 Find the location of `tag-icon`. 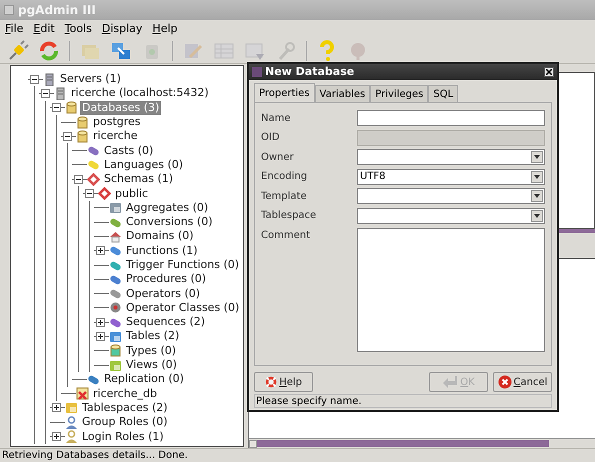

tag-icon is located at coordinates (115, 265).